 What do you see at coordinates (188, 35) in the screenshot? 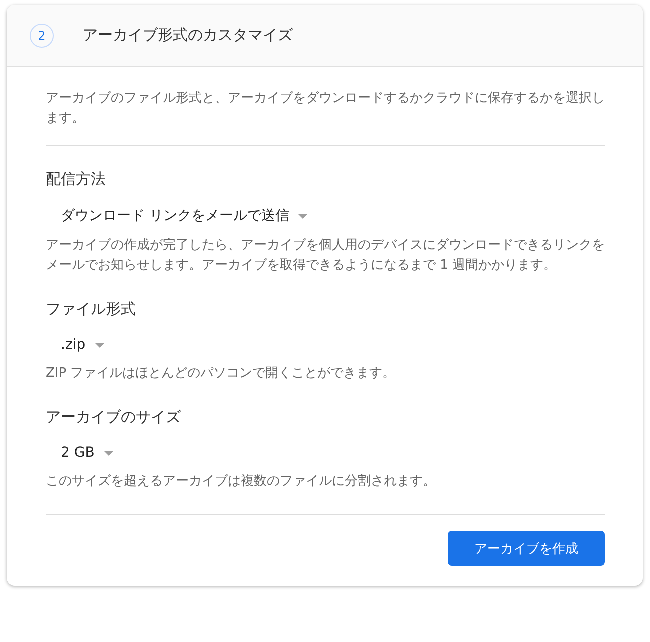
I see `section-title: アーカイブ形式のカスタマイズ` at bounding box center [188, 35].